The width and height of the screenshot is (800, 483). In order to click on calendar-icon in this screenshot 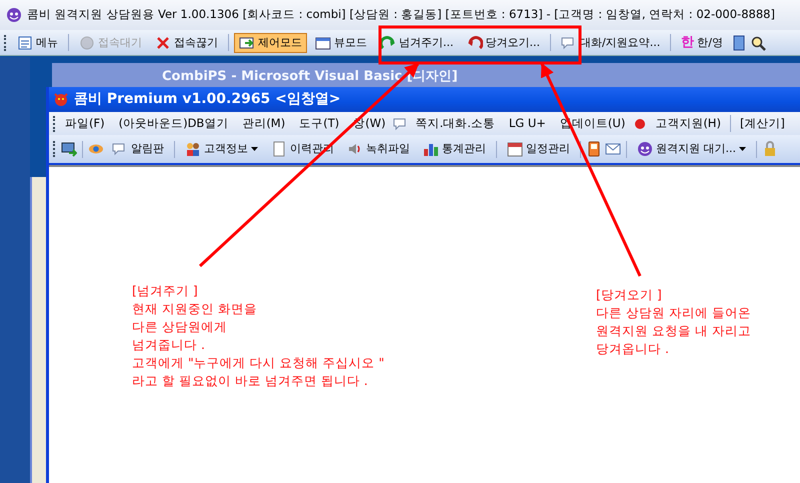, I will do `click(515, 149)`.